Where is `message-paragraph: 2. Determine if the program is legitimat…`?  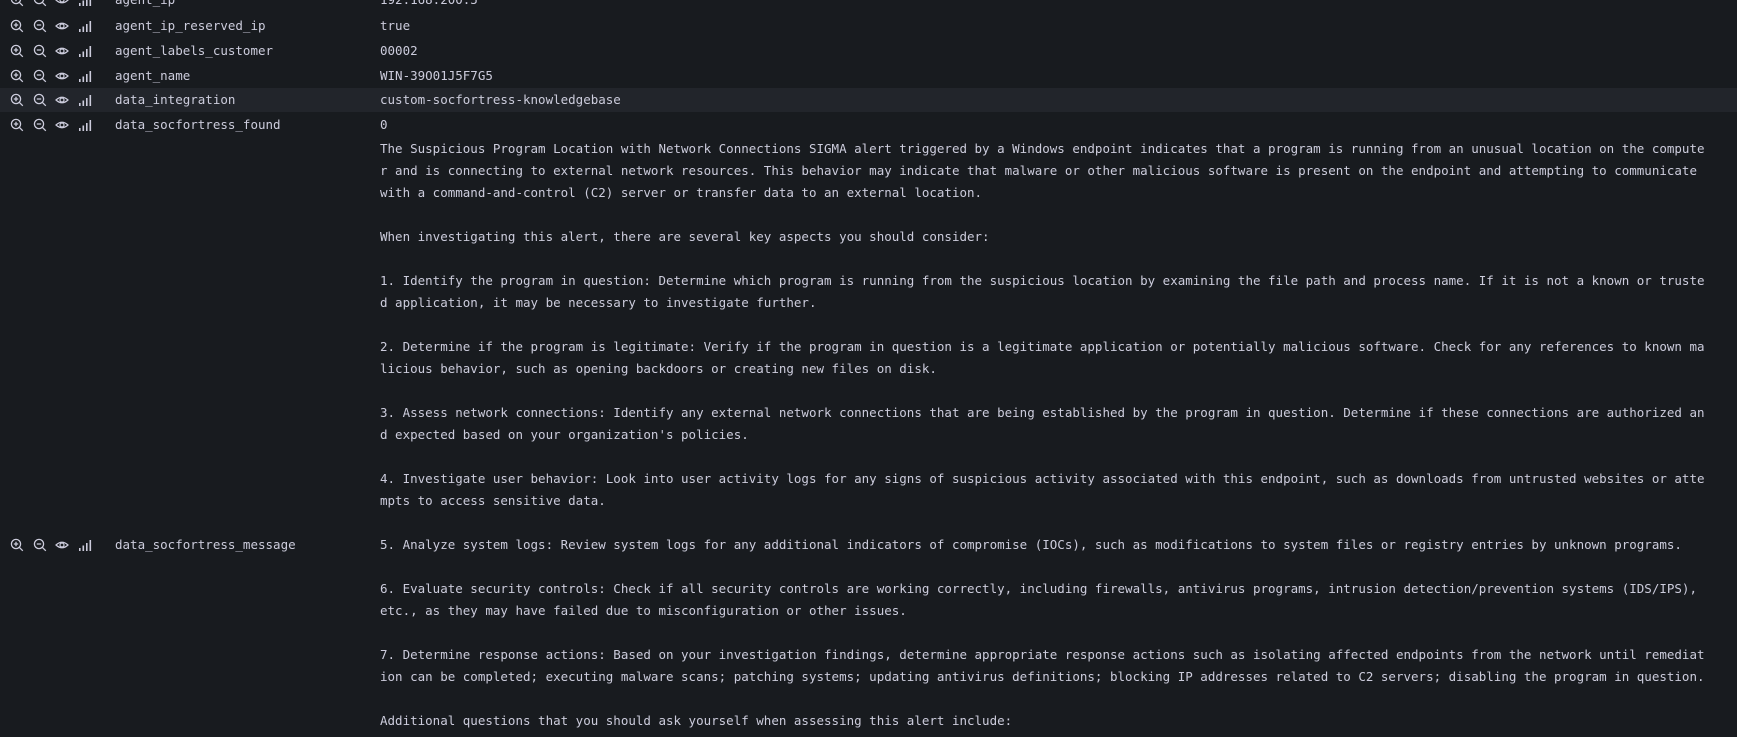 message-paragraph: 2. Determine if the program is legitimat… is located at coordinates (1042, 357).